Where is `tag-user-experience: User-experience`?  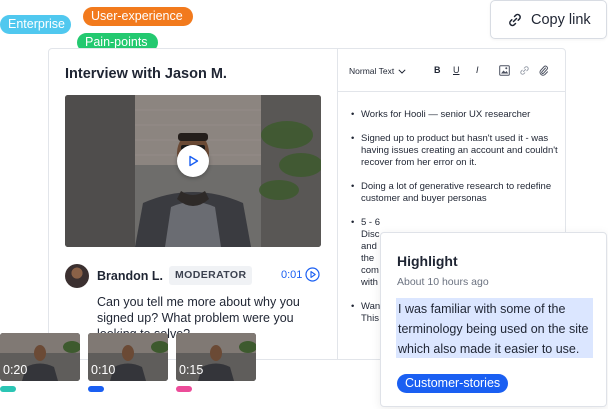
tag-user-experience: User-experience is located at coordinates (138, 16).